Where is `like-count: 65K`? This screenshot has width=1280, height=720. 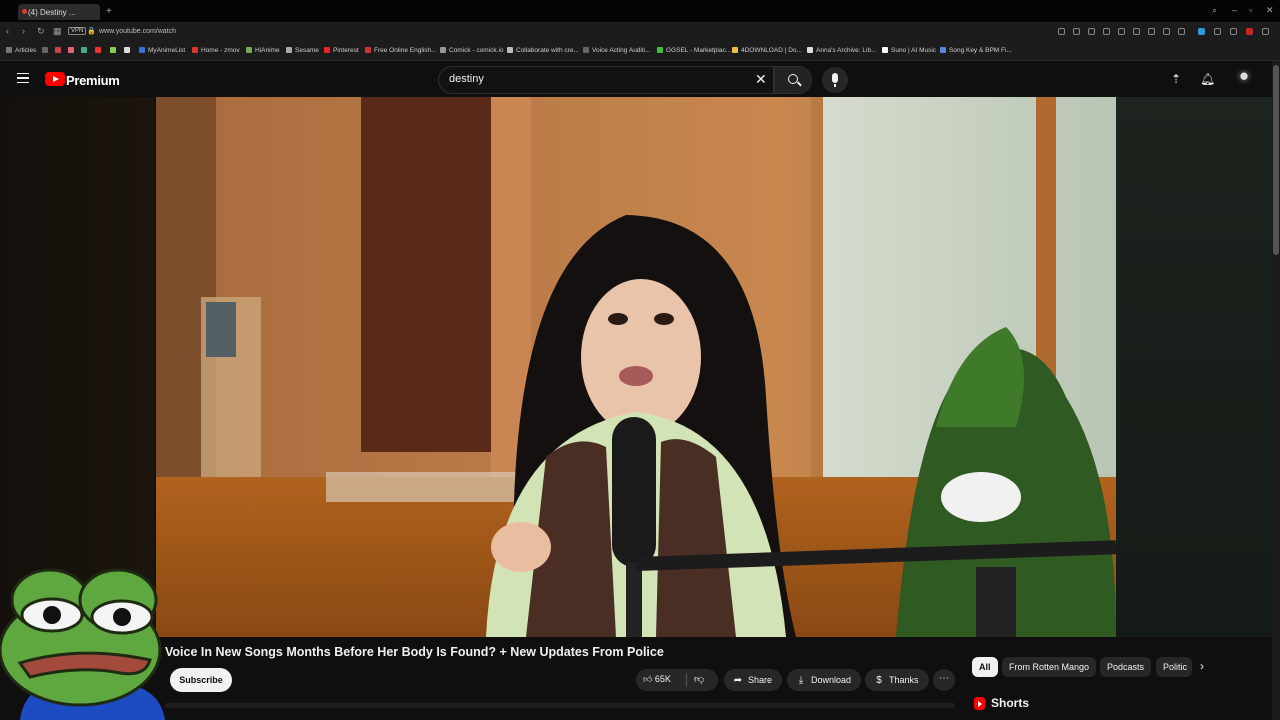
like-count: 65K is located at coordinates (662, 679).